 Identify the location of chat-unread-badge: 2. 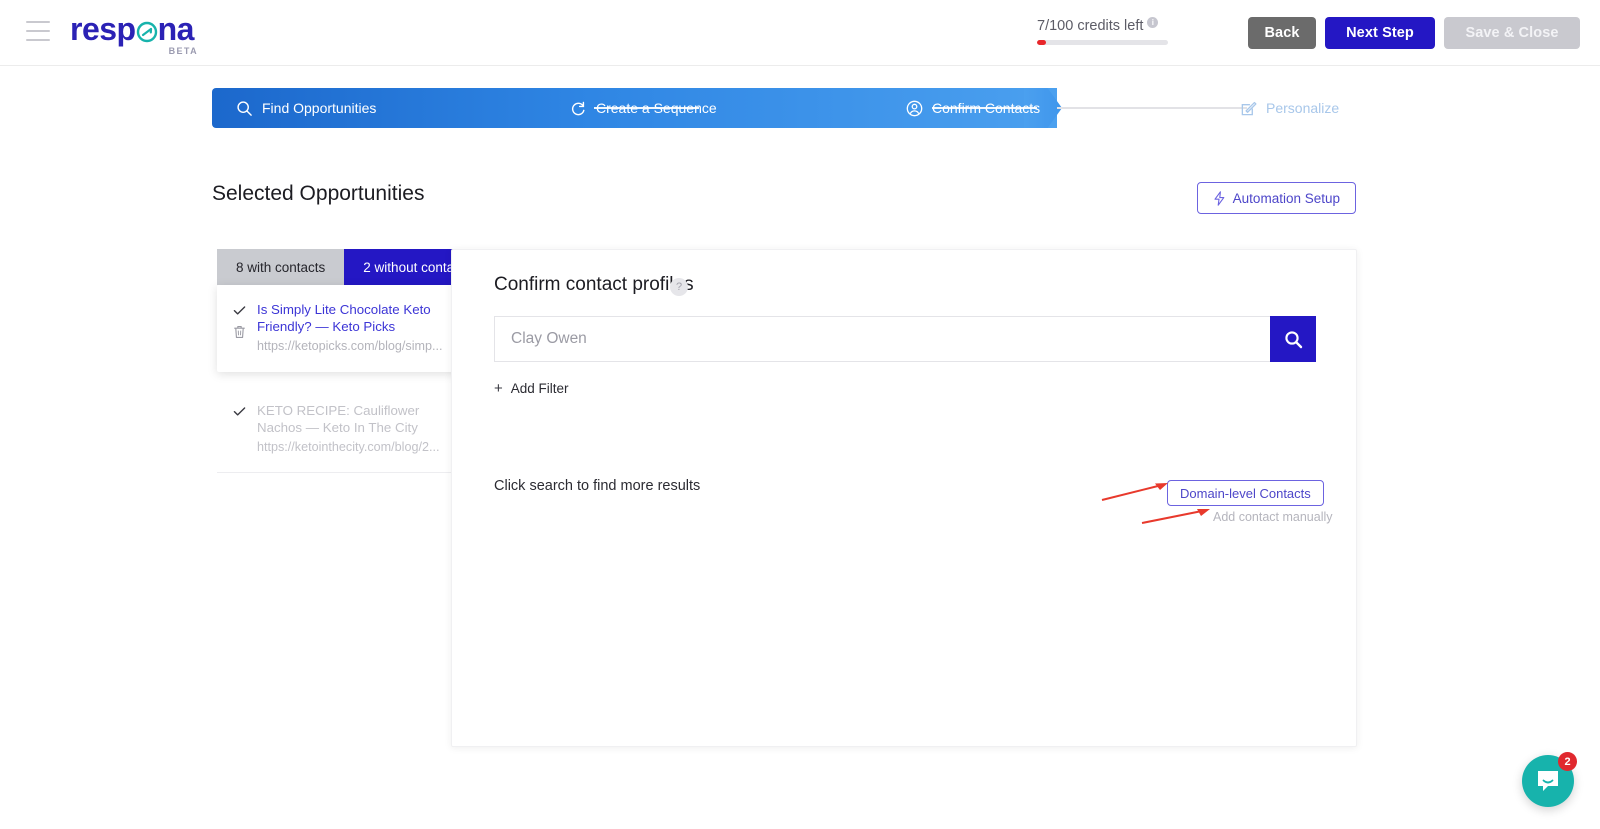
(1567, 761).